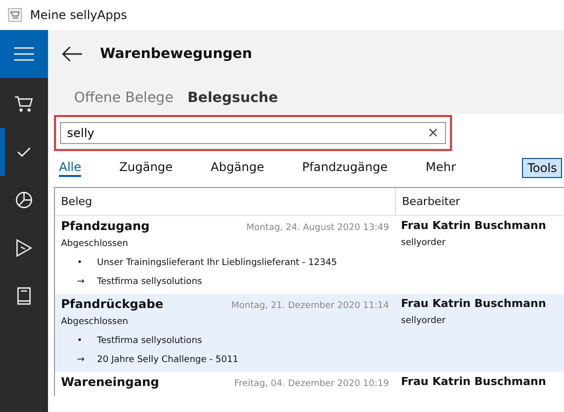 This screenshot has width=564, height=412. Describe the element at coordinates (70, 168) in the screenshot. I see `filter-tab: Alle` at that location.